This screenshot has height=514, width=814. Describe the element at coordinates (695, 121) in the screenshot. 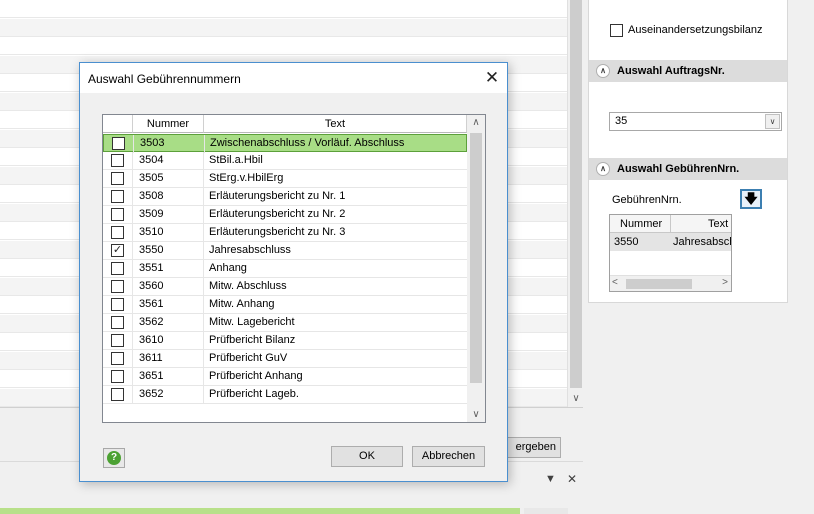

I see `auftrag-select: 35 ∨` at that location.